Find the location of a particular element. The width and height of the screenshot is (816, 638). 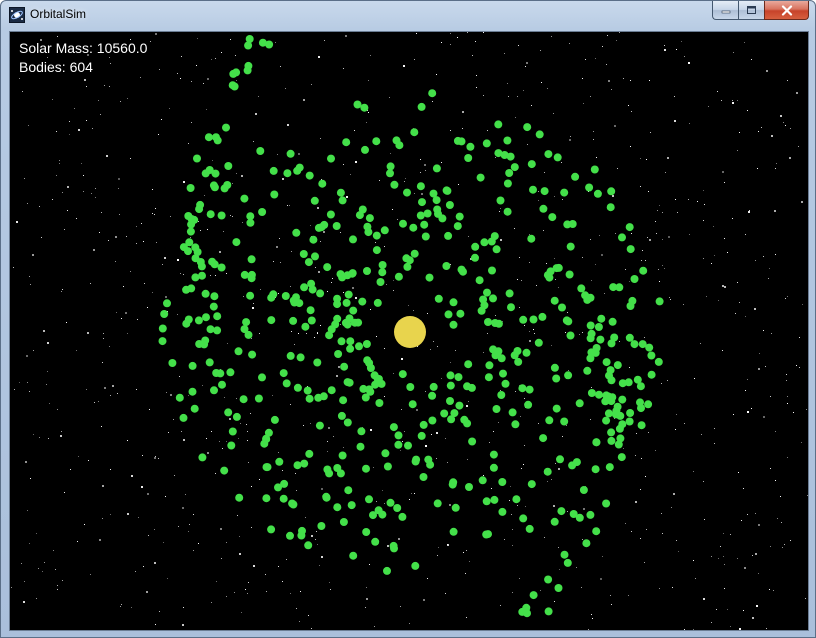

solar-mass-readout: Solar Mass: 10560.0 is located at coordinates (83, 48).